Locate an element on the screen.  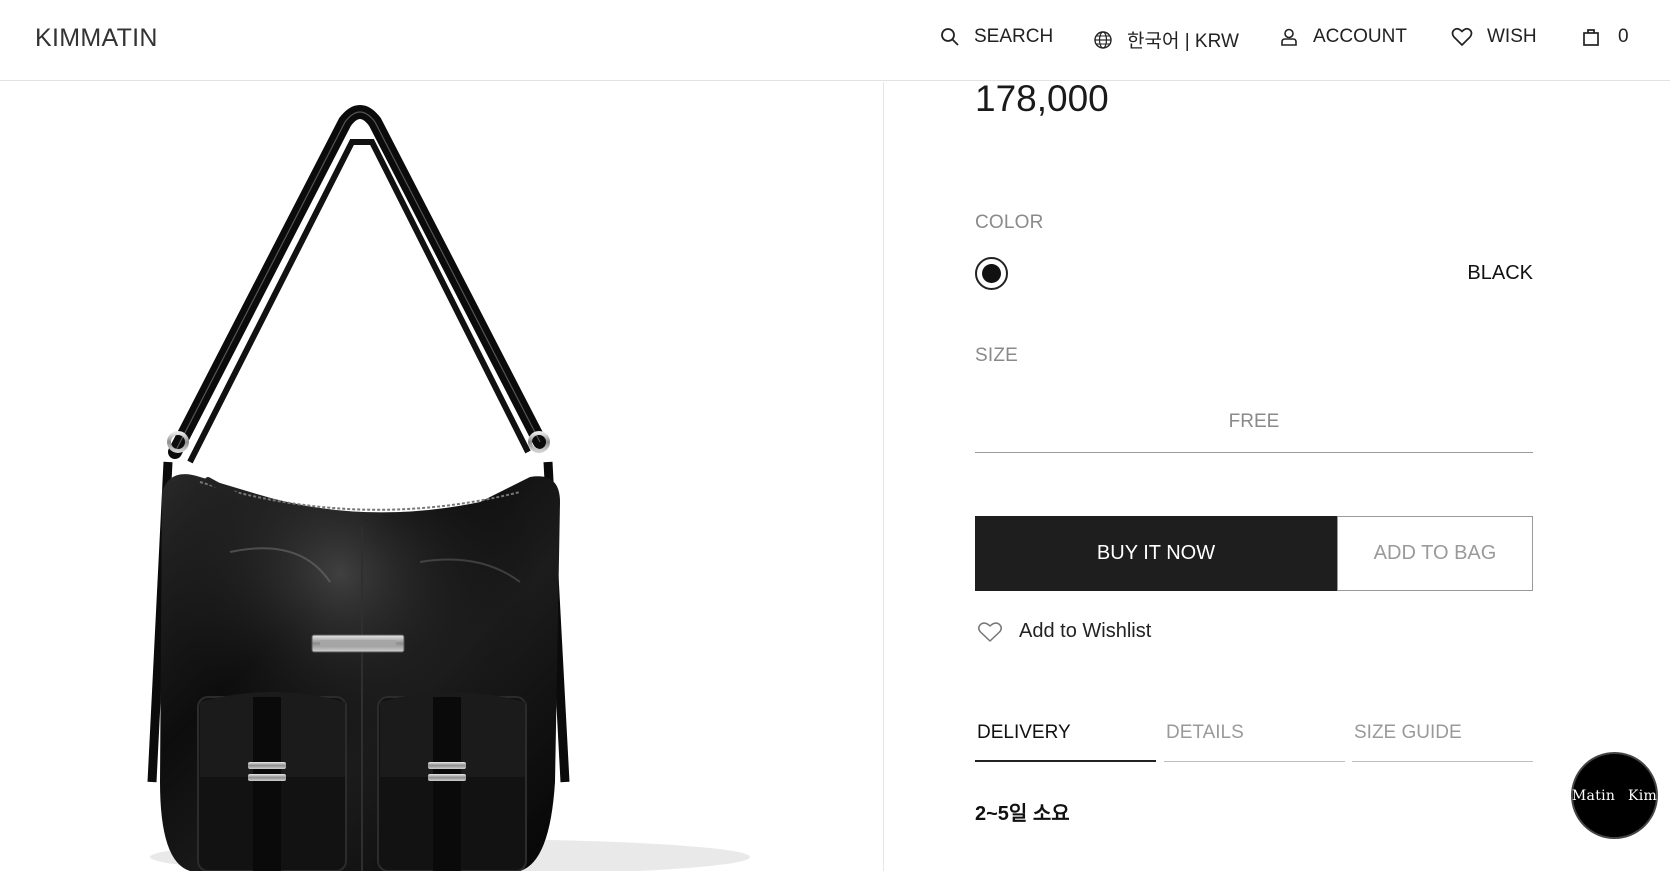
tab-details: DETAILS is located at coordinates (1254, 742).